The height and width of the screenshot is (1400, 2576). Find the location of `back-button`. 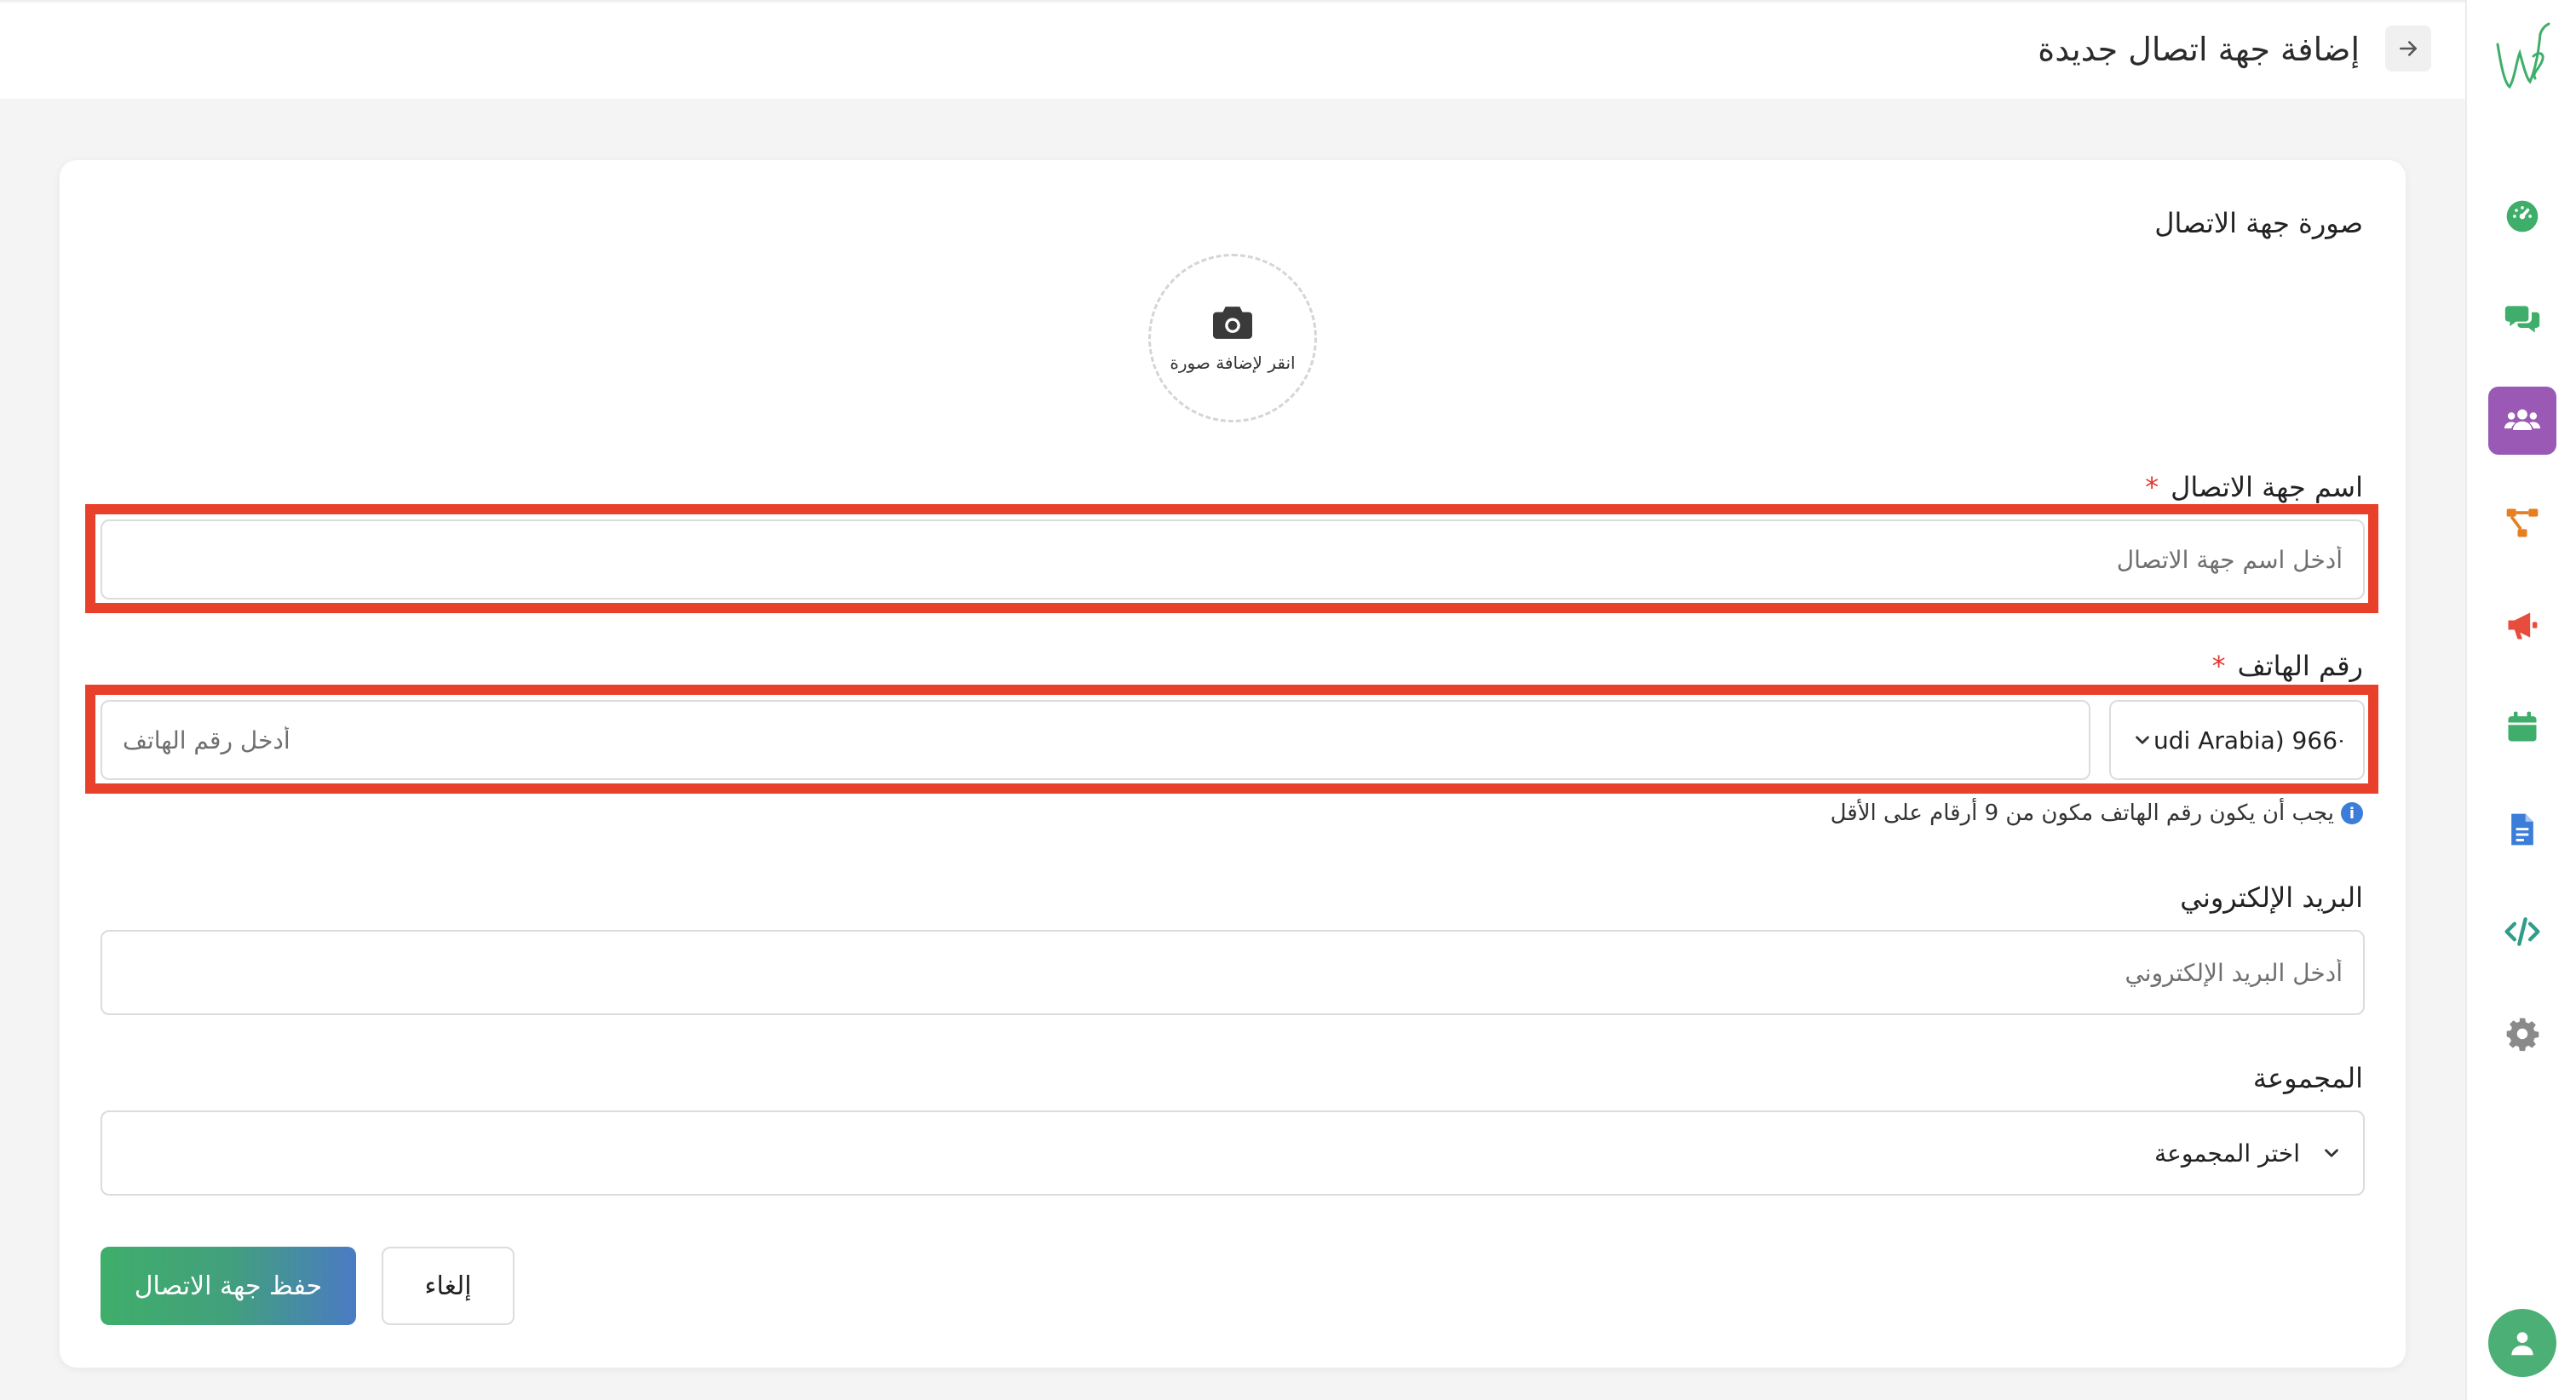

back-button is located at coordinates (2408, 49).